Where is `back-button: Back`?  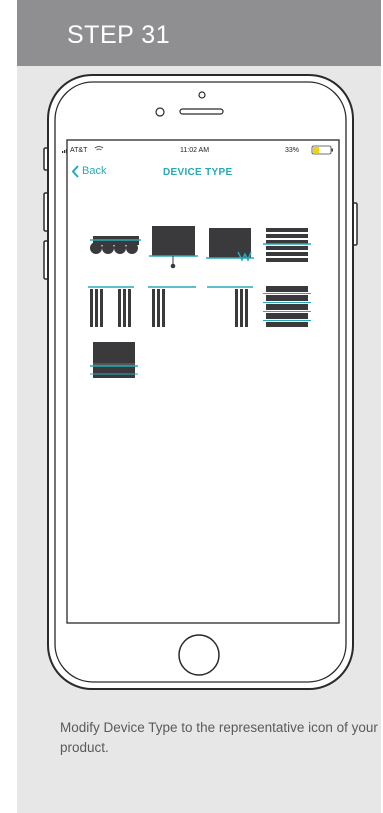 back-button: Back is located at coordinates (94, 171).